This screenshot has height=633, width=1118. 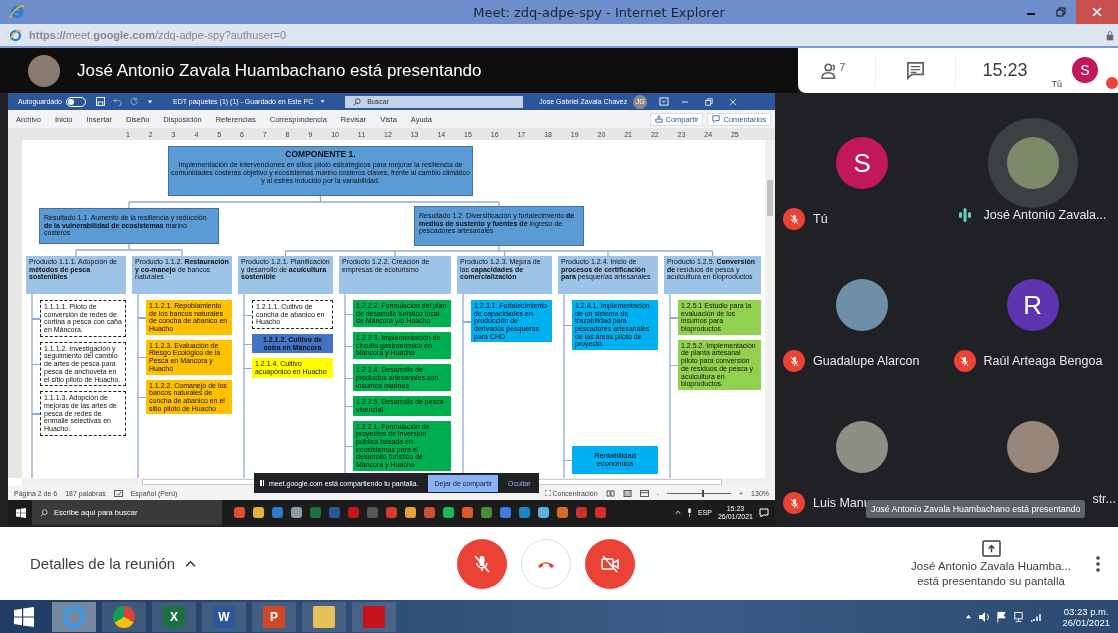 I want to click on clock-date: 26/01/2021, so click(x=1086, y=622).